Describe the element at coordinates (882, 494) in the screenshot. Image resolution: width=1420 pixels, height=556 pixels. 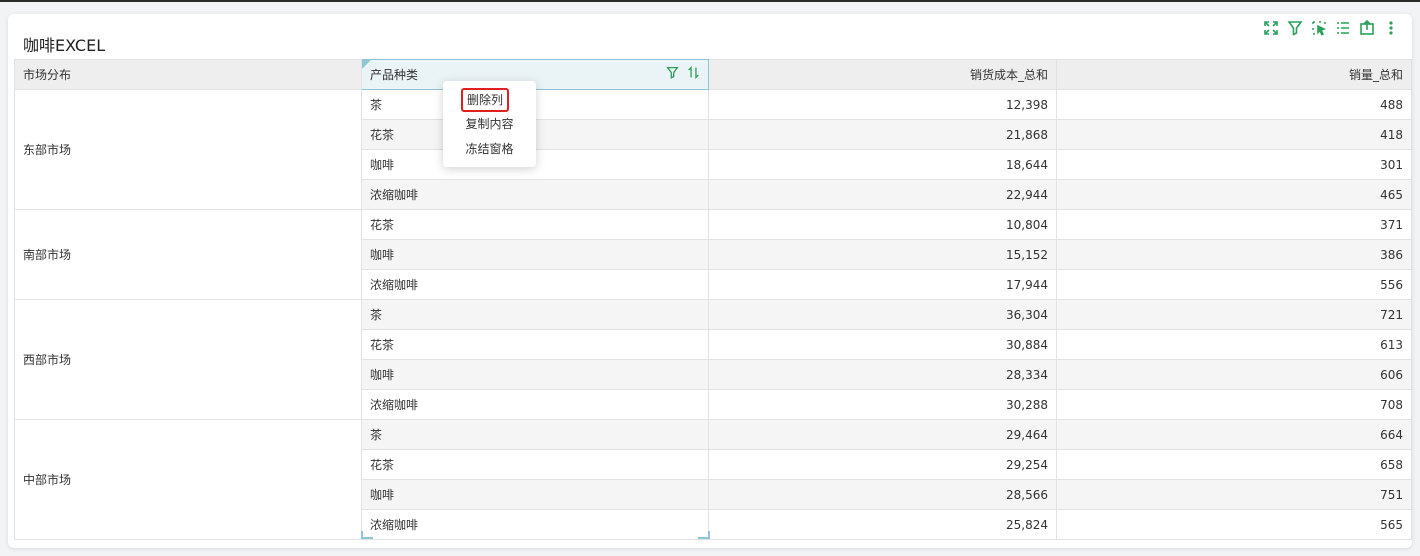
I see `cell-cost: 28,566` at that location.